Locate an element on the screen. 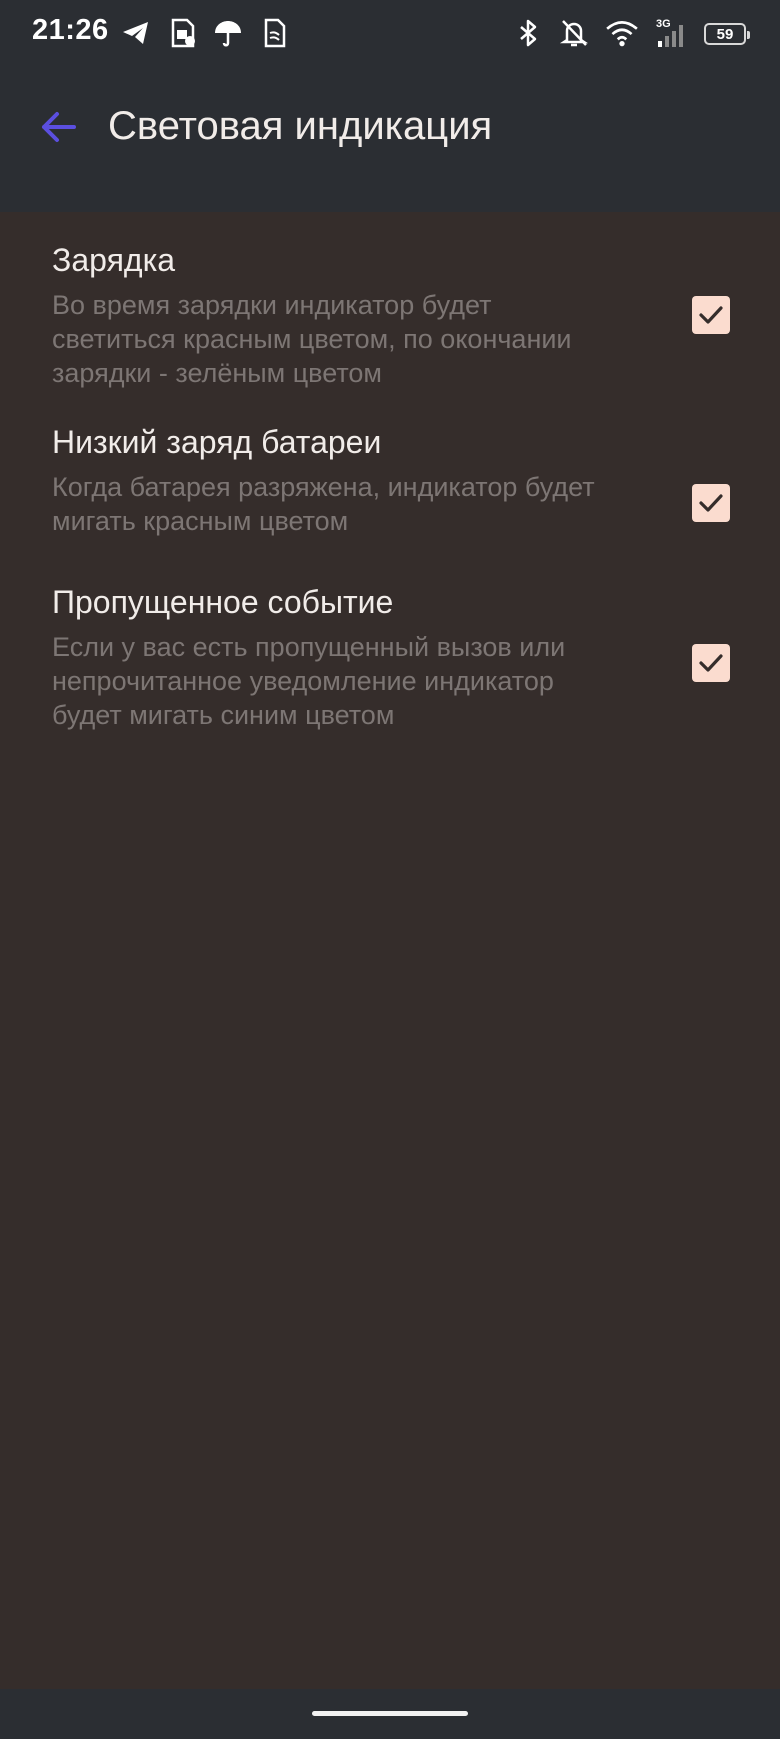 This screenshot has height=1739, width=780. battery-level: 59 is located at coordinates (725, 34).